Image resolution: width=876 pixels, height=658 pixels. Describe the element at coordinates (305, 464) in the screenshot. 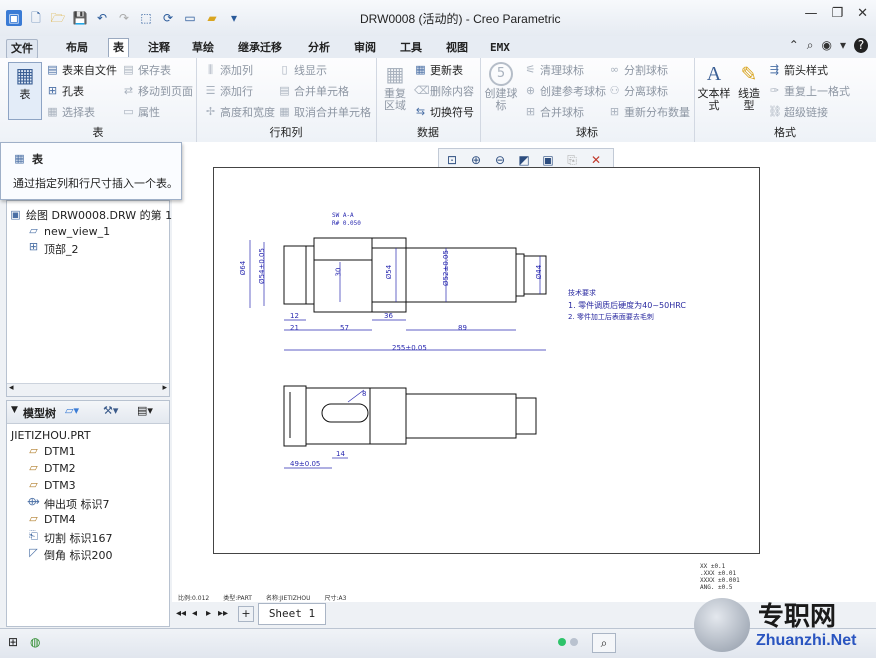

I see `dim-text: 49±0.05` at that location.